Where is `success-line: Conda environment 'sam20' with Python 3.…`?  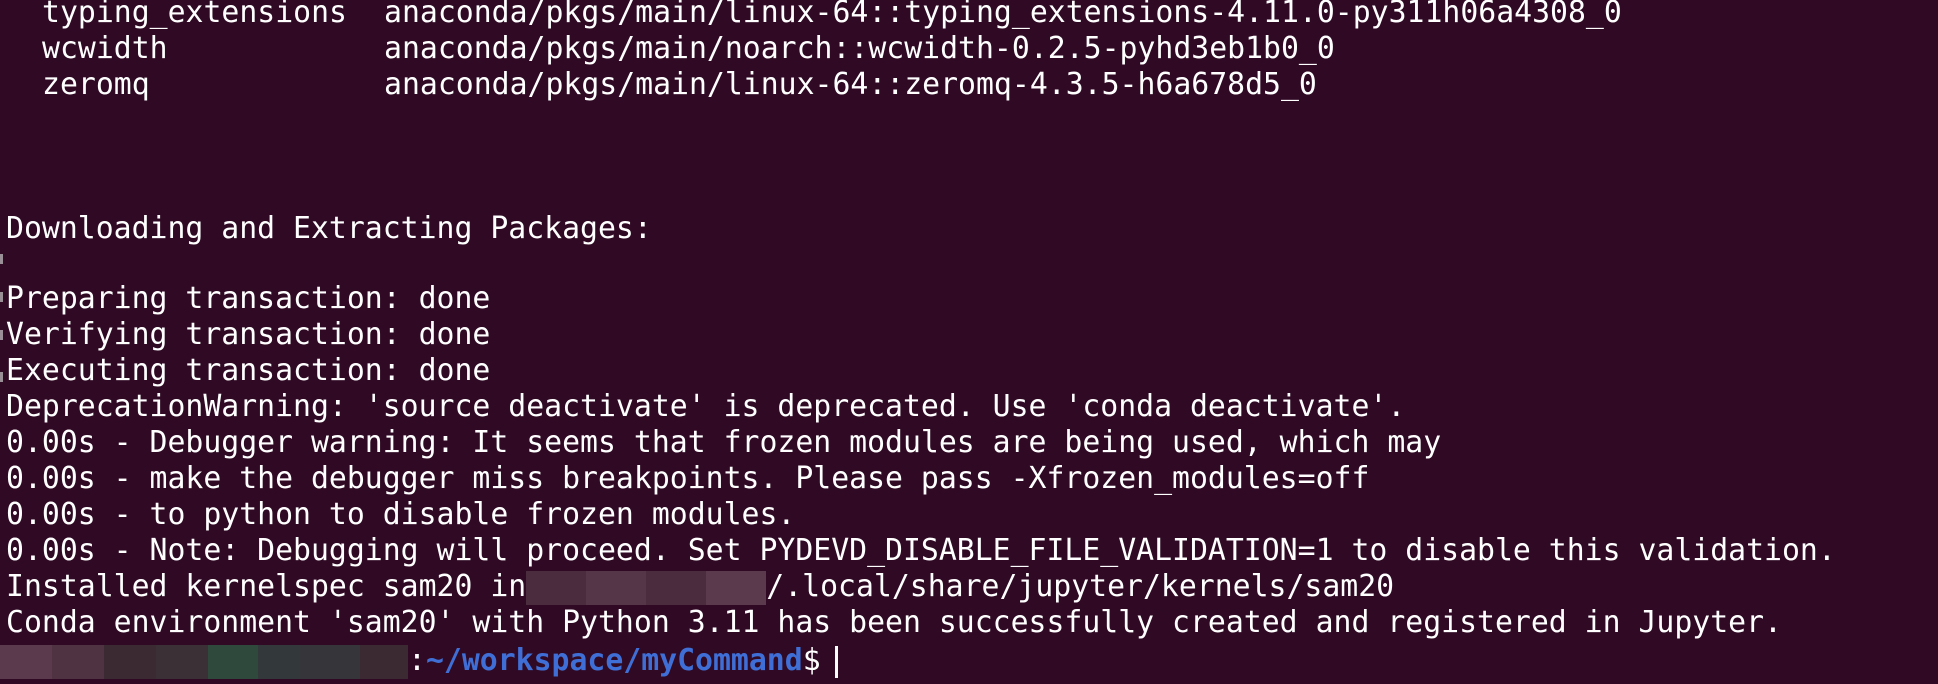
success-line: Conda environment 'sam20' with Python 3.… is located at coordinates (894, 622).